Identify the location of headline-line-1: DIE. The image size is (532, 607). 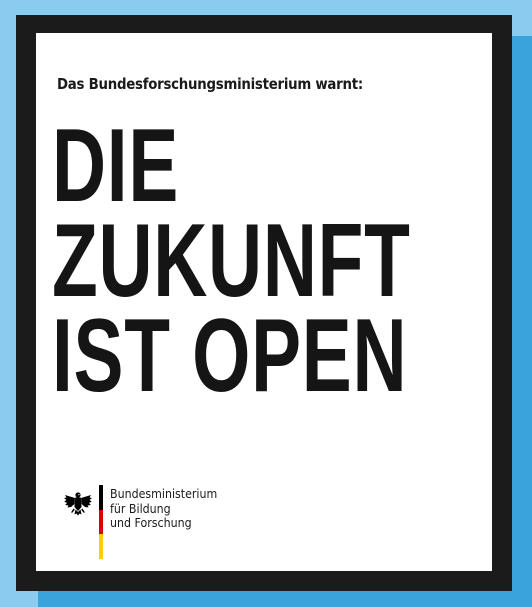
(115, 166).